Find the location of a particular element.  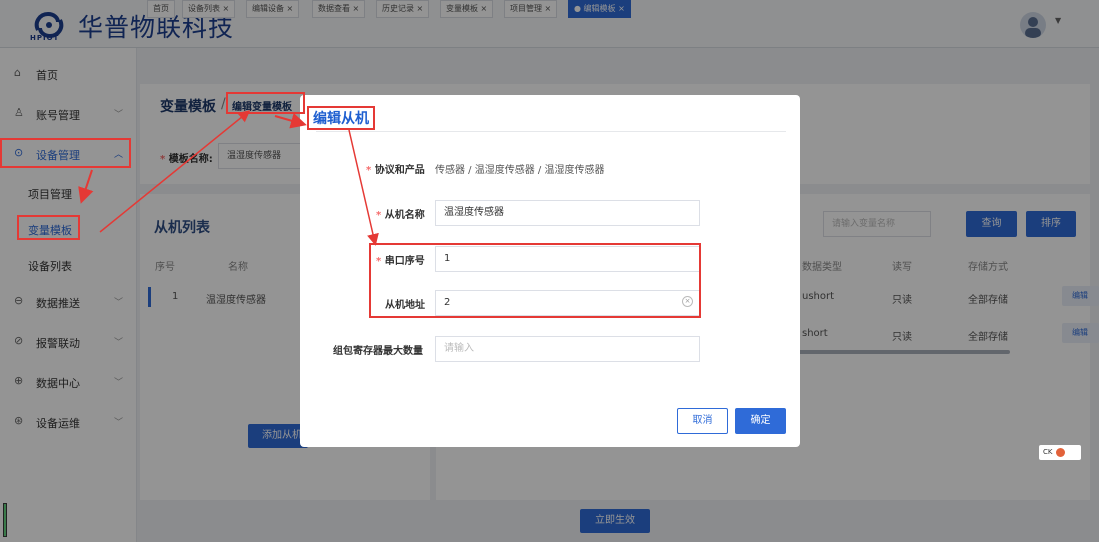

cancel-button: 取消 is located at coordinates (702, 421).